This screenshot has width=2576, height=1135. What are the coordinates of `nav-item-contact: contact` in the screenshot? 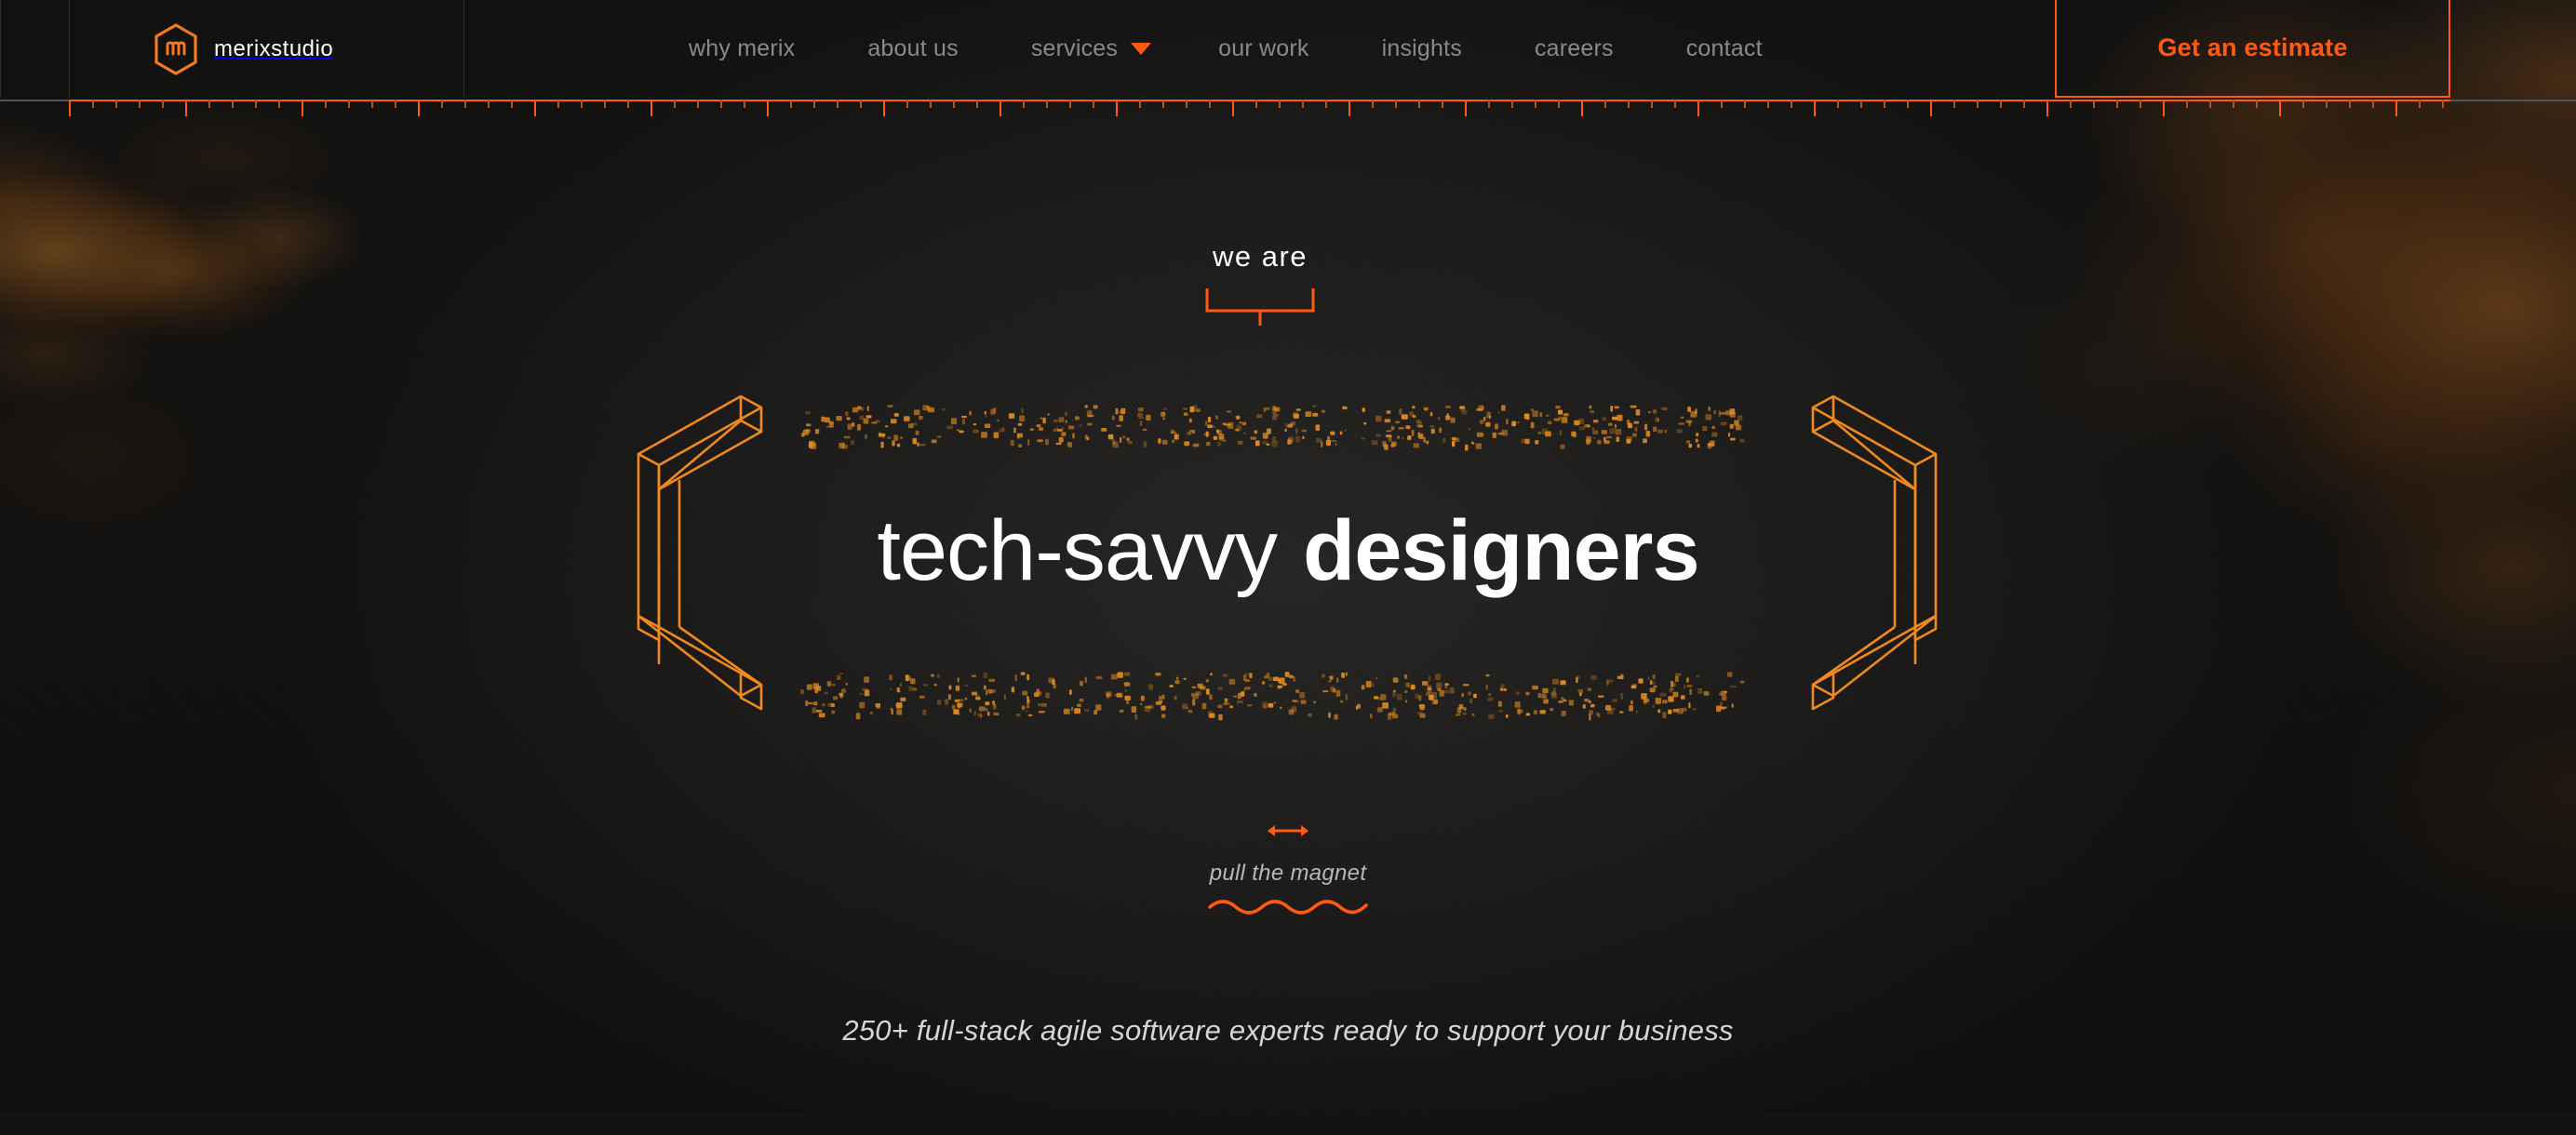 It's located at (1724, 48).